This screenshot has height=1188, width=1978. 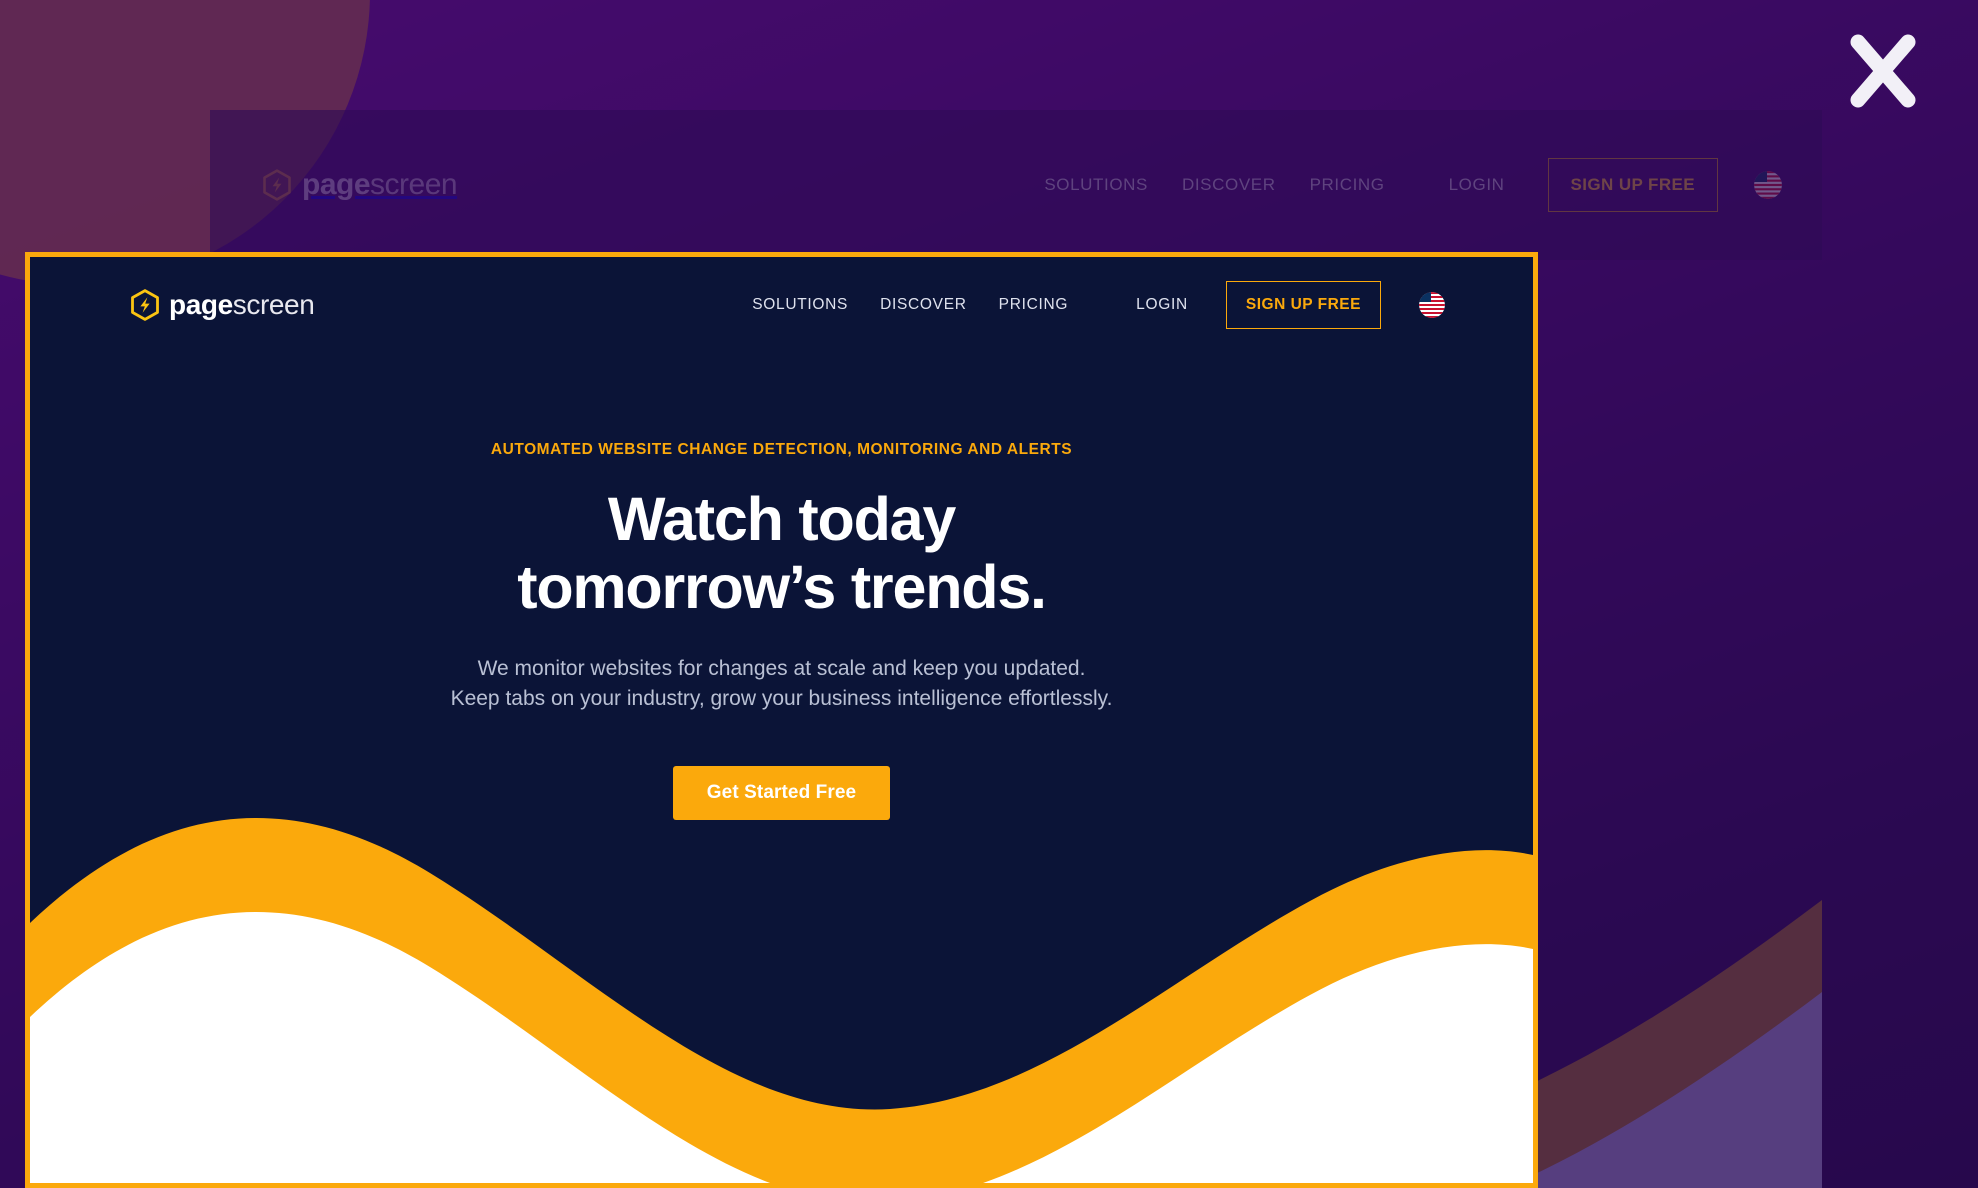 What do you see at coordinates (1162, 305) in the screenshot?
I see `panel-nav-login: LOGIN` at bounding box center [1162, 305].